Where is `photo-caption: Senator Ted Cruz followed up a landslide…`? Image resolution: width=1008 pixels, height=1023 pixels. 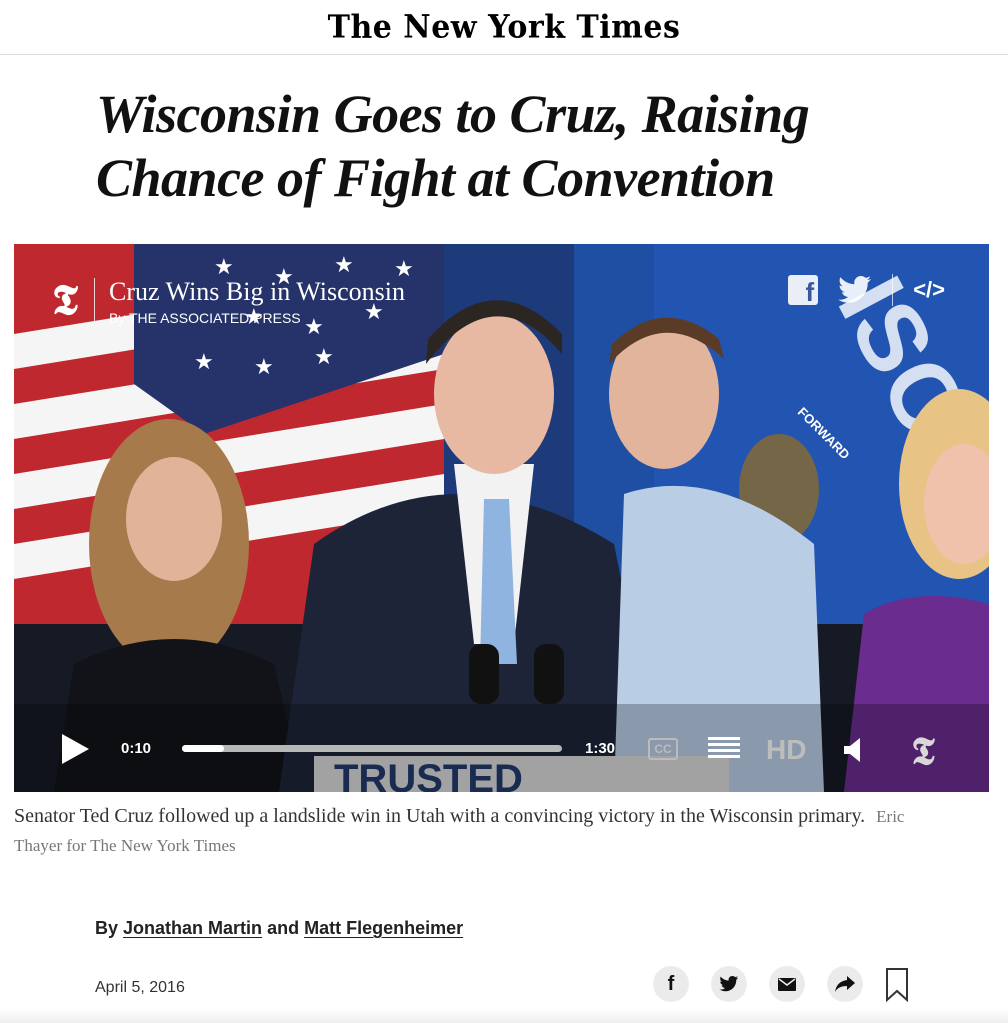
photo-caption: Senator Ted Cruz followed up a landslide… is located at coordinates (464, 831).